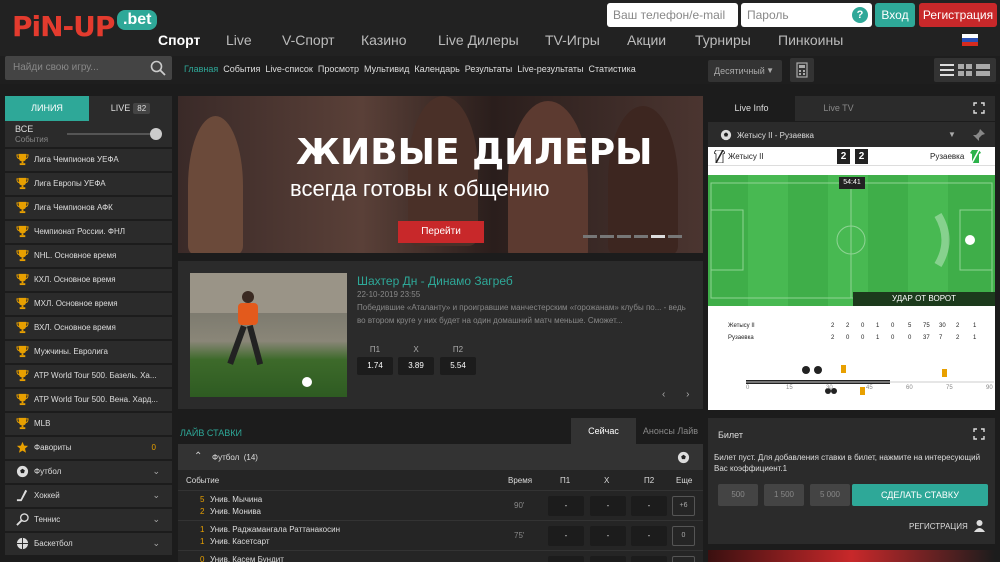 Image resolution: width=1000 pixels, height=562 pixels. I want to click on away-team: Унив. Касетсарт, so click(240, 541).